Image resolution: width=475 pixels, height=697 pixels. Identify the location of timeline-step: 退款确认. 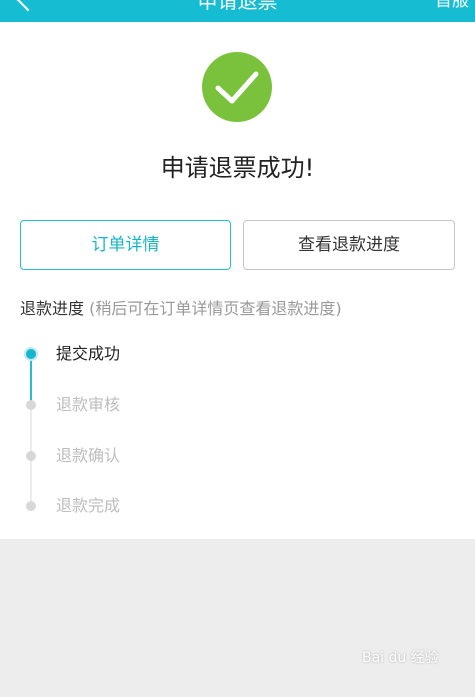
(237, 457).